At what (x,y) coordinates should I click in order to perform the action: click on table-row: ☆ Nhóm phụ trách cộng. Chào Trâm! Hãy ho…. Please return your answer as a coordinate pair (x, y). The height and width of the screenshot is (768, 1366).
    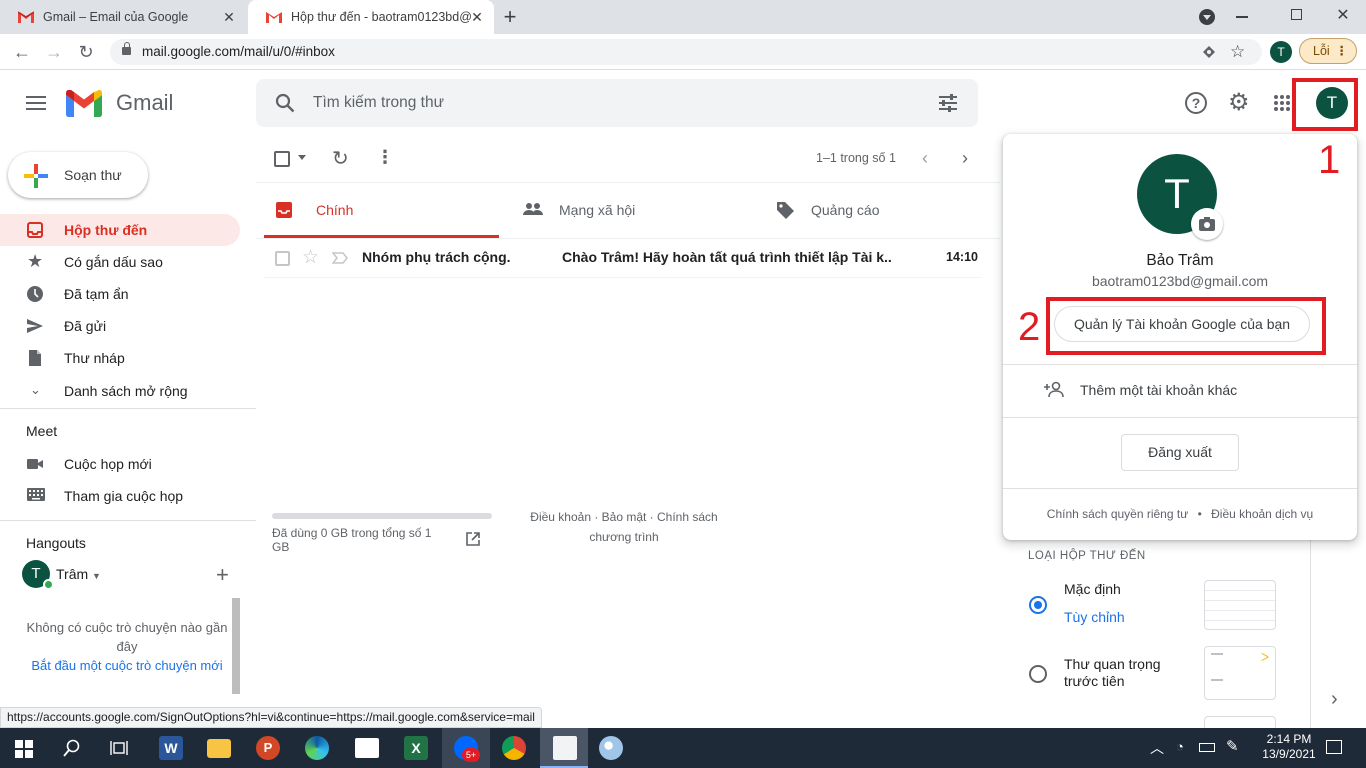
    Looking at the image, I should click on (623, 258).